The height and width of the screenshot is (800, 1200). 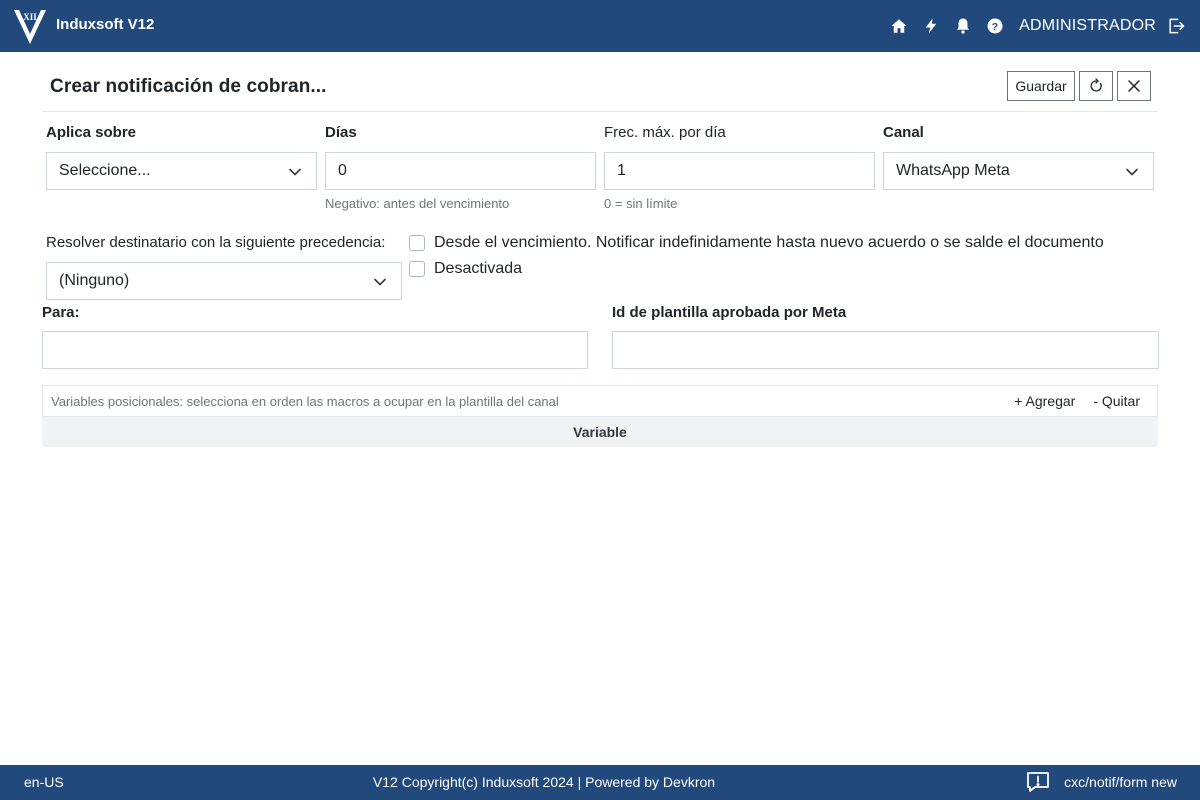 What do you see at coordinates (1038, 782) in the screenshot?
I see `feedback-icon` at bounding box center [1038, 782].